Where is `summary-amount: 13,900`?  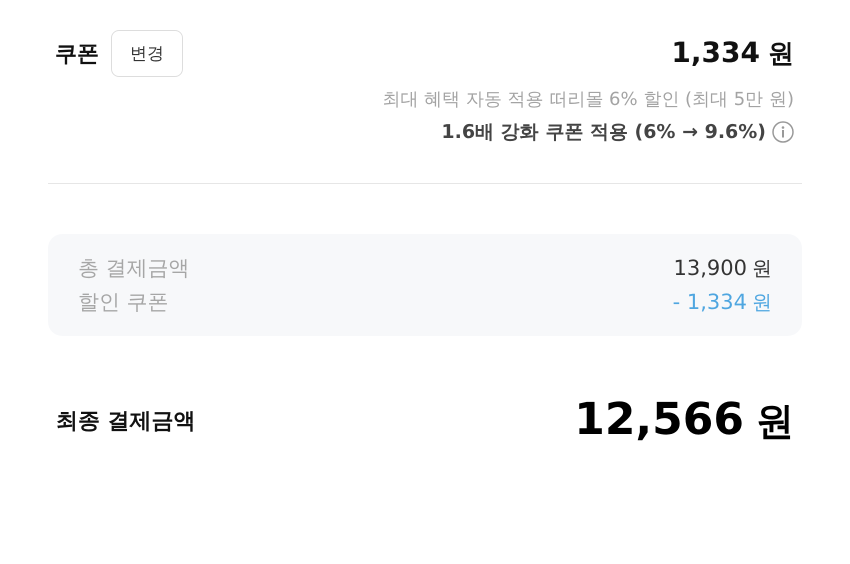 summary-amount: 13,900 is located at coordinates (710, 268).